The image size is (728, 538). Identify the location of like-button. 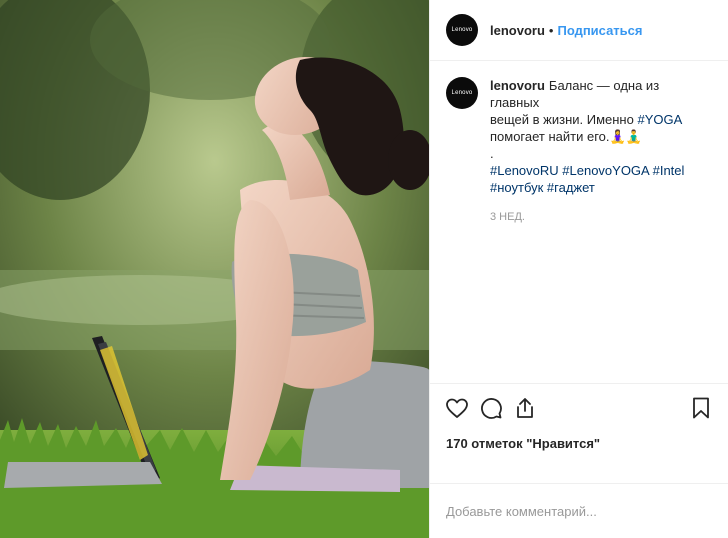
(457, 408).